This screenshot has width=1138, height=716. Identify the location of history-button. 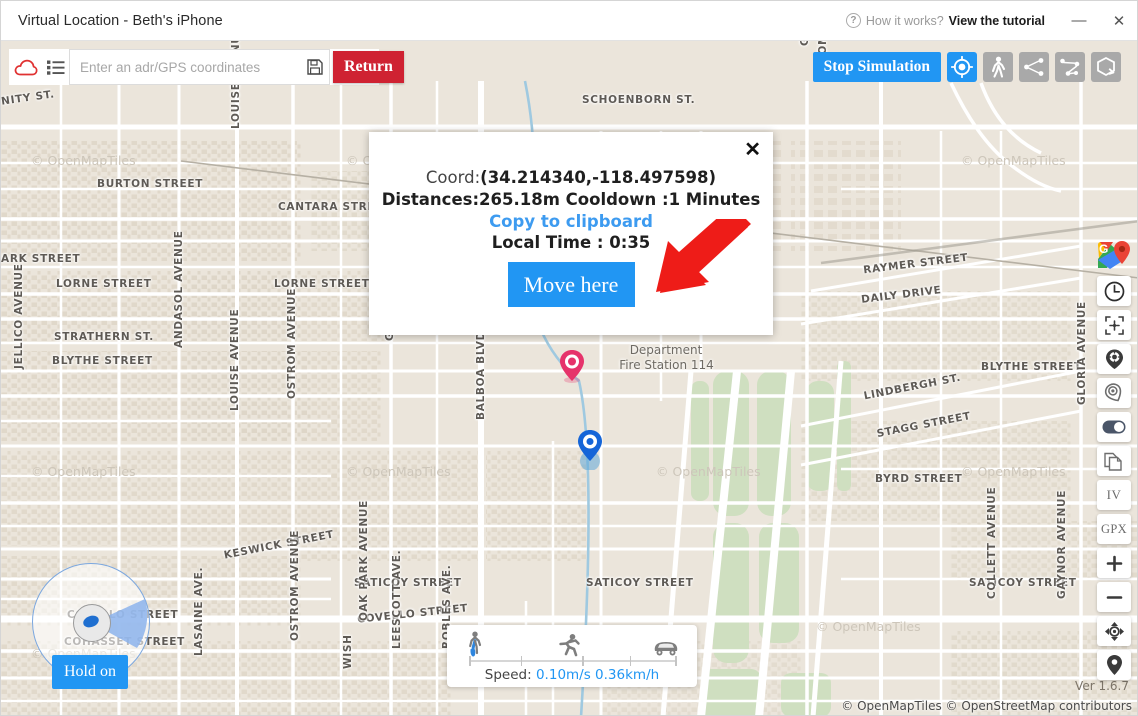
(1114, 291).